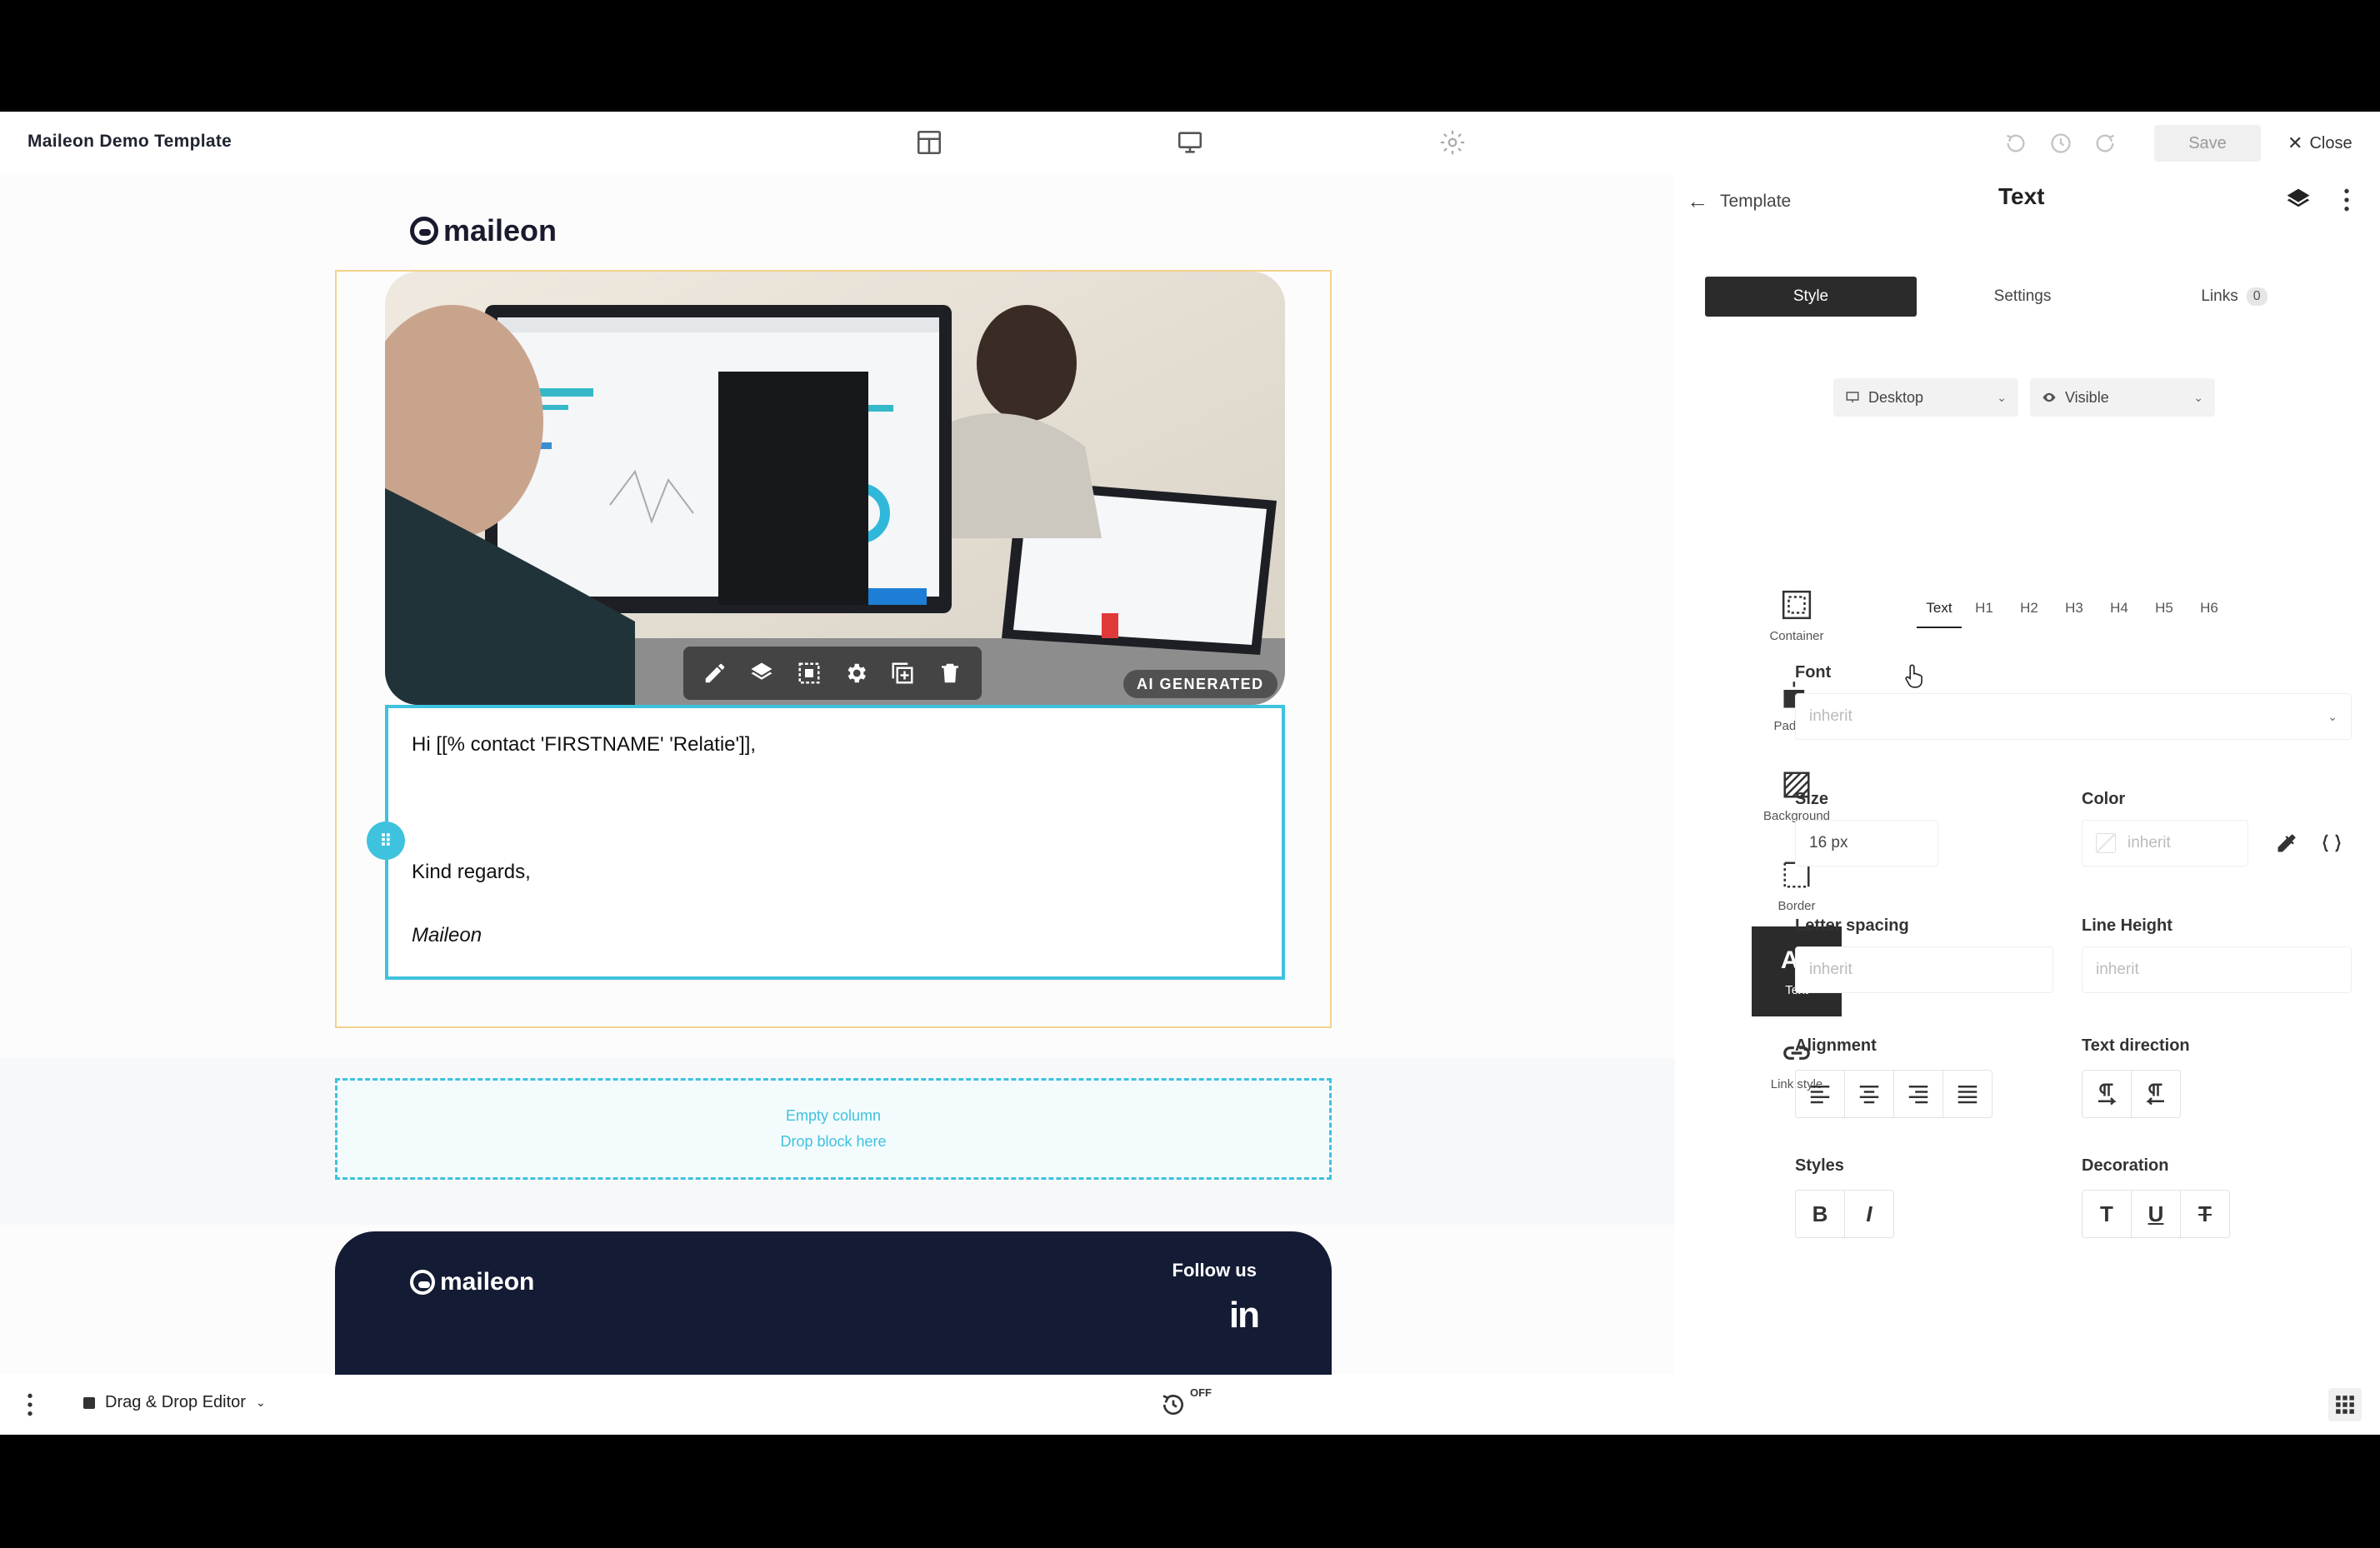  Describe the element at coordinates (1200, 684) in the screenshot. I see `ai-generated-badge: AI GENERATED` at that location.